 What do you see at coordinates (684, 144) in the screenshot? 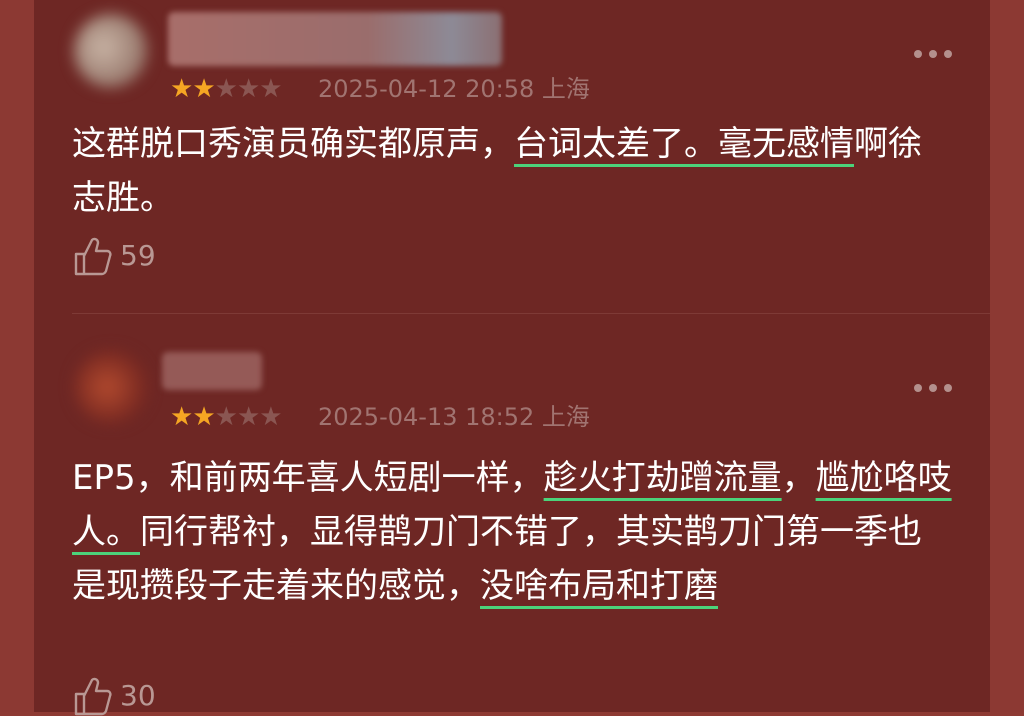
I see `highlighted-phrase: 台词太差了。毫无感情` at bounding box center [684, 144].